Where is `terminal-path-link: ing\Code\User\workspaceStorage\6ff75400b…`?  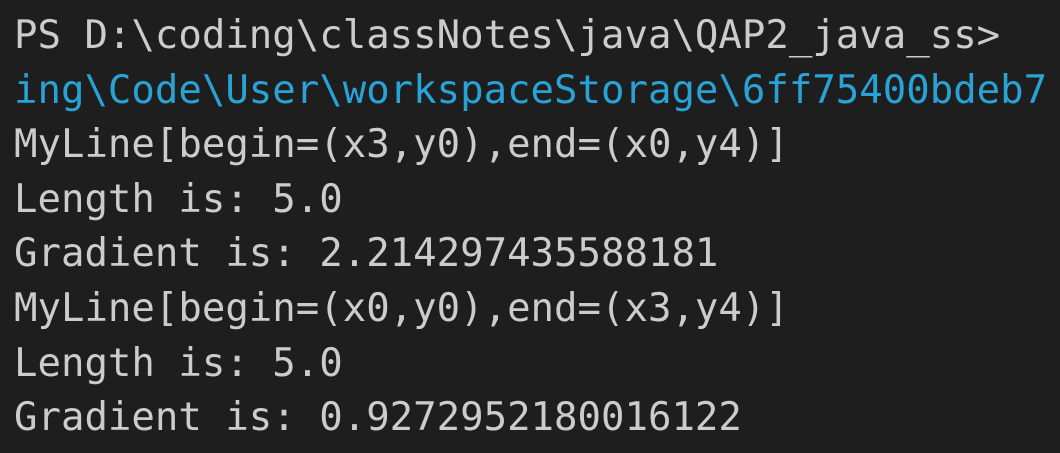
terminal-path-link: ing\Code\User\workspaceStorage\6ff75400b… is located at coordinates (537, 91).